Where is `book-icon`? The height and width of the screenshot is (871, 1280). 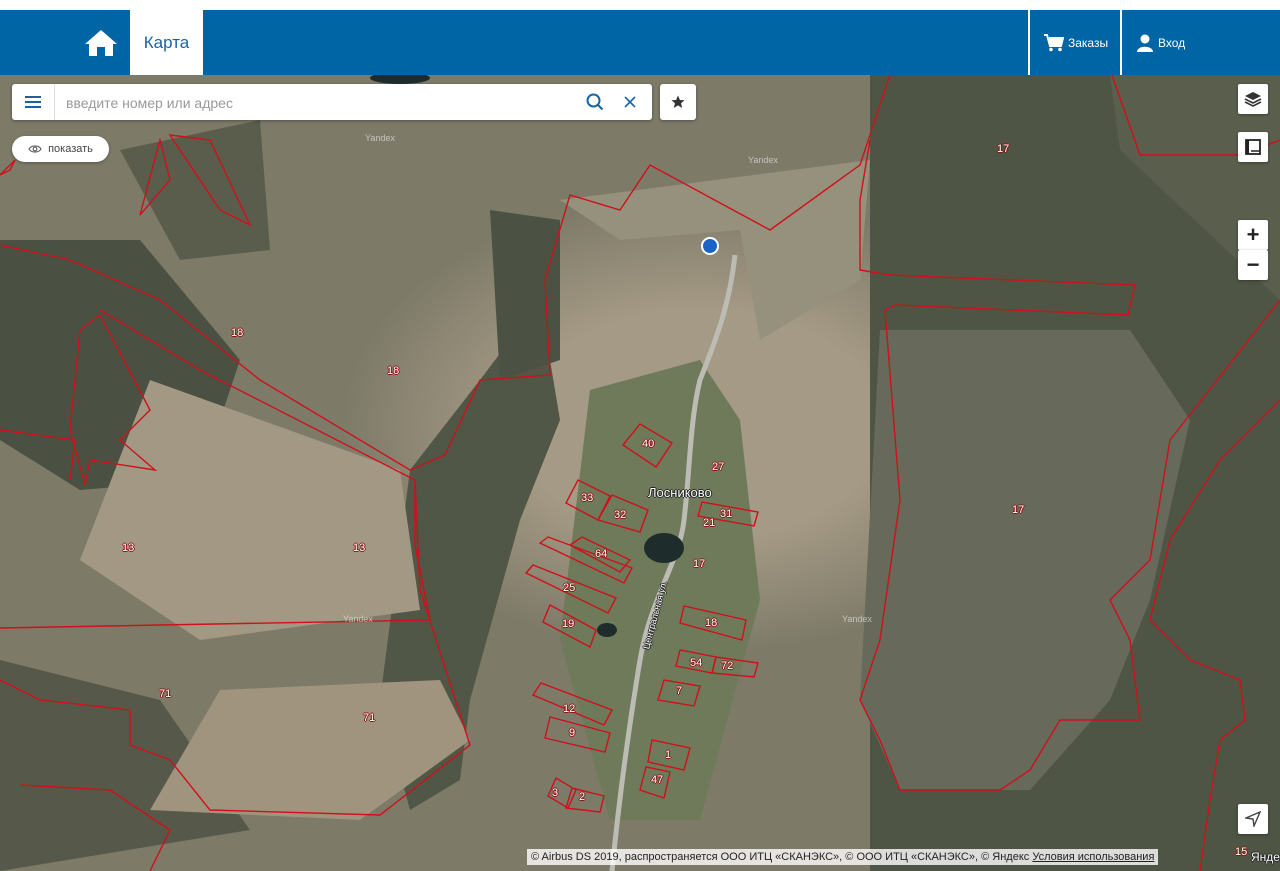
book-icon is located at coordinates (1253, 147).